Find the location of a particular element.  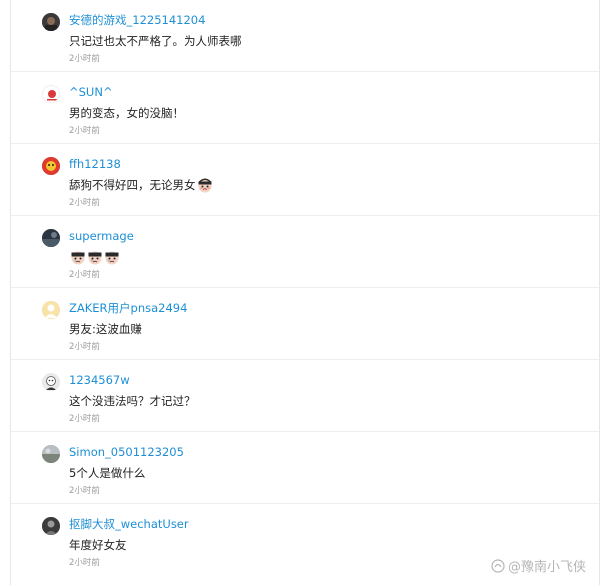

comment-text-wrap: 5个人是做什么 is located at coordinates (107, 473).